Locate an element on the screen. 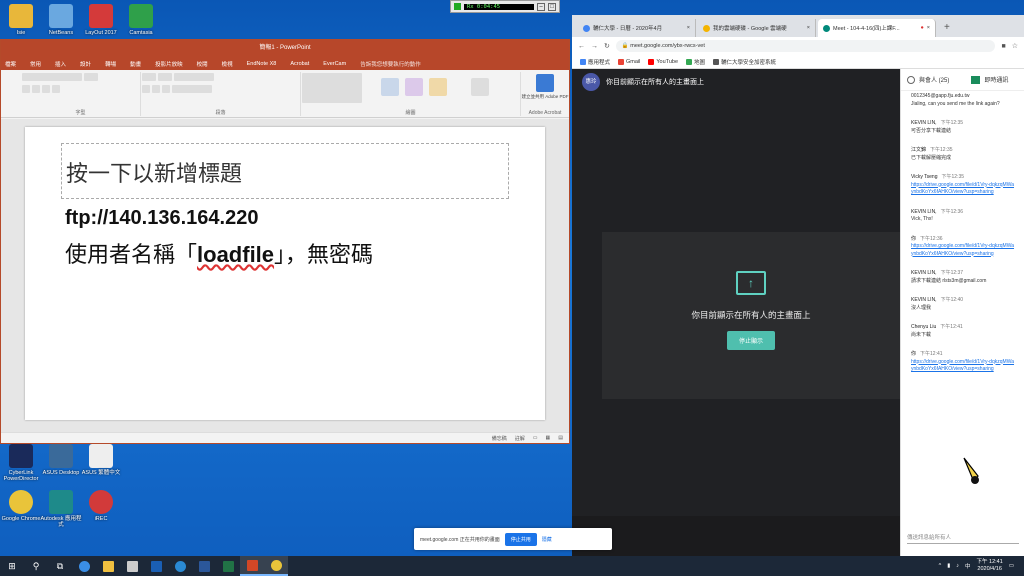 This screenshot has height=576, width=1024. stop-presenting-button: 停止顯示 is located at coordinates (750, 340).